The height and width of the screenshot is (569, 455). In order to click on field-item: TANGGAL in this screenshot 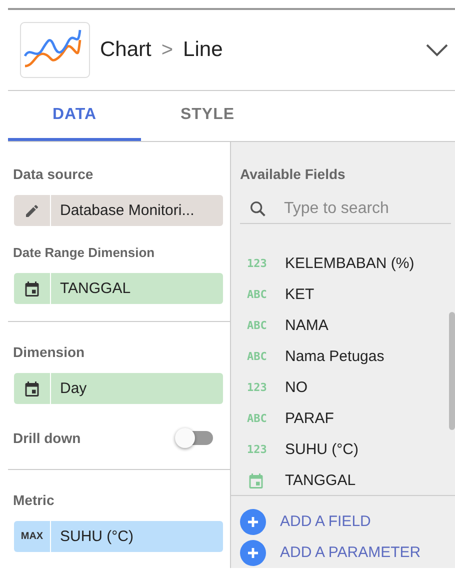, I will do `click(338, 480)`.